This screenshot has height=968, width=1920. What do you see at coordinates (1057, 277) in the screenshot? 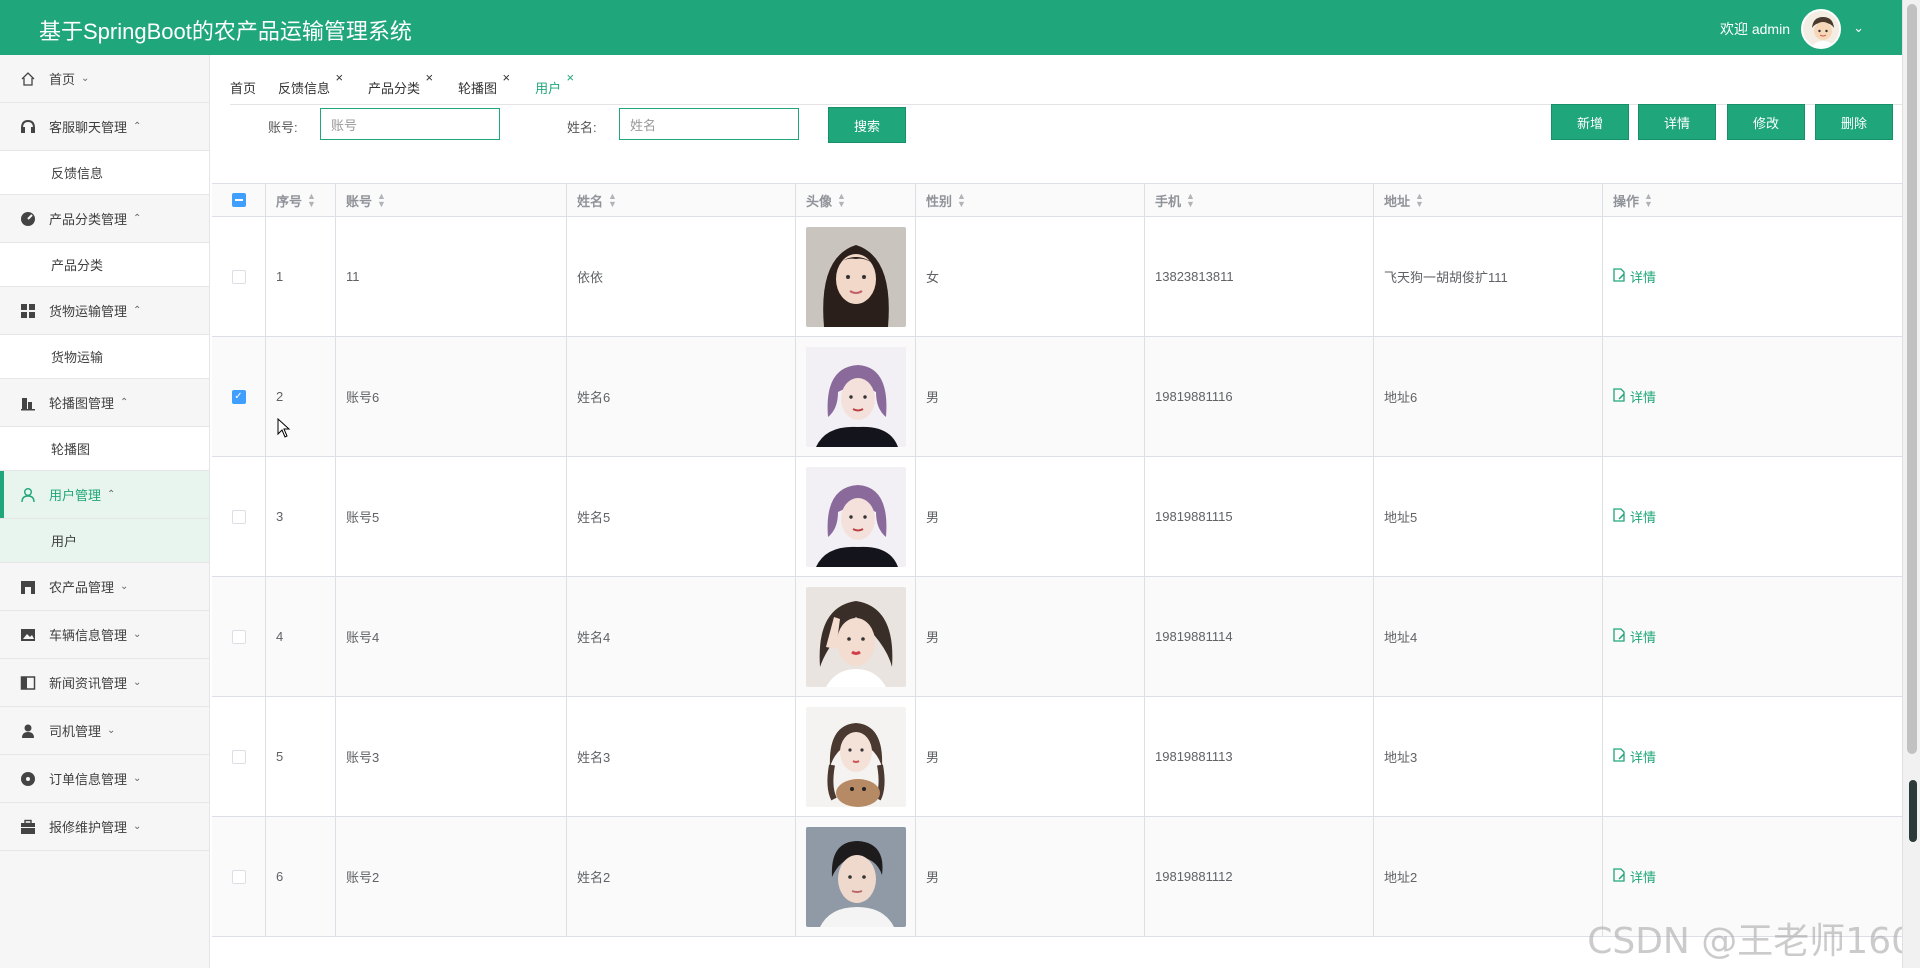
I see `table-row: 1 11 依依女 13823813811 飞天狗一胡胡俊扩111 详情` at bounding box center [1057, 277].